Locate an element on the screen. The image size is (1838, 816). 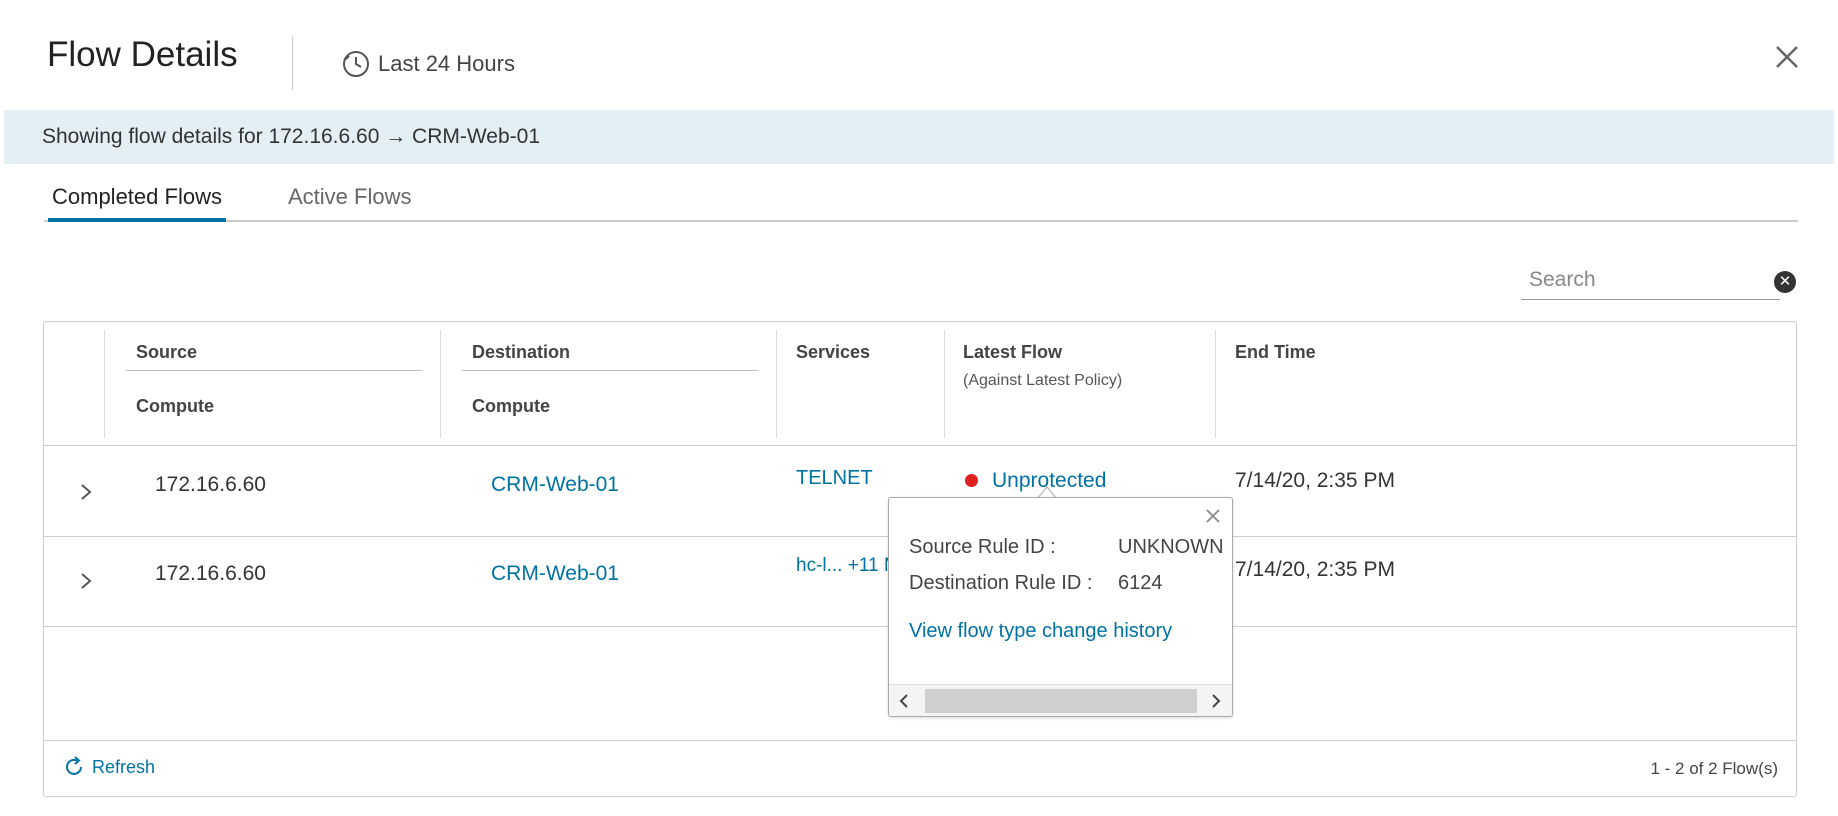
column-subheader-source: Compute is located at coordinates (175, 406).